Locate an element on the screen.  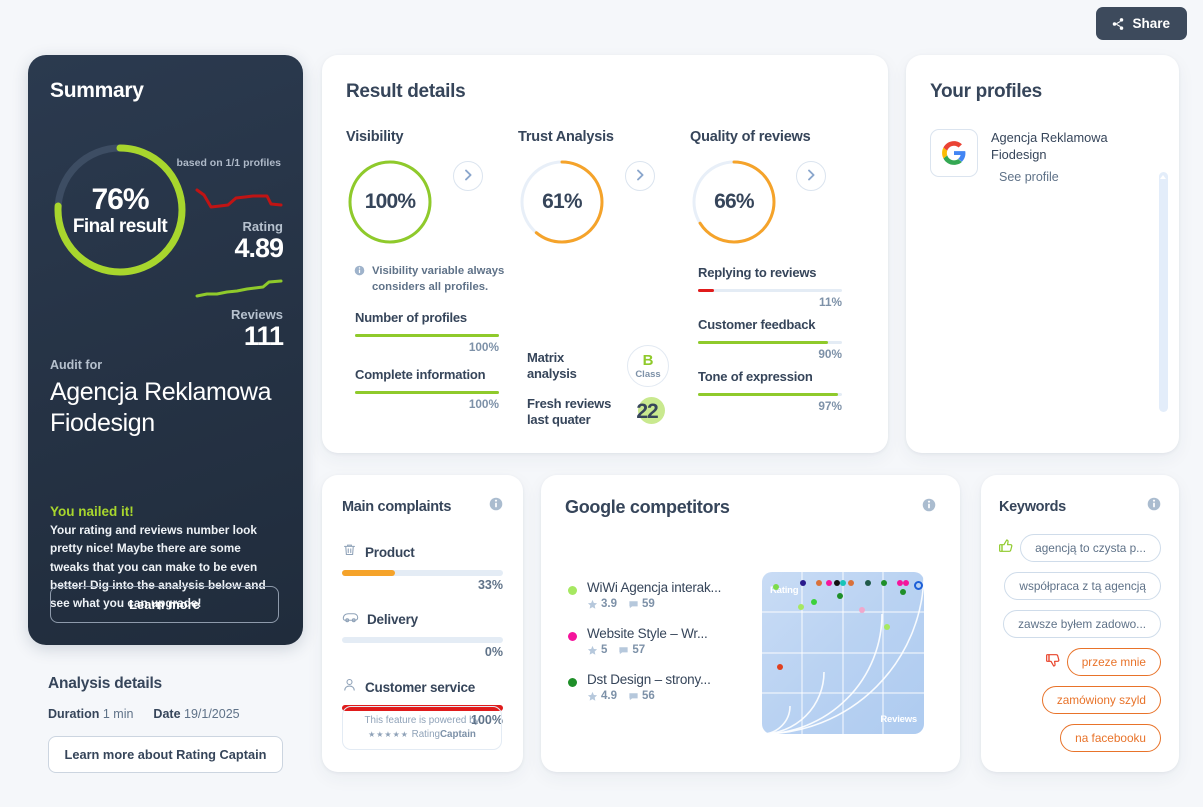
visibility-details-button is located at coordinates (468, 176).